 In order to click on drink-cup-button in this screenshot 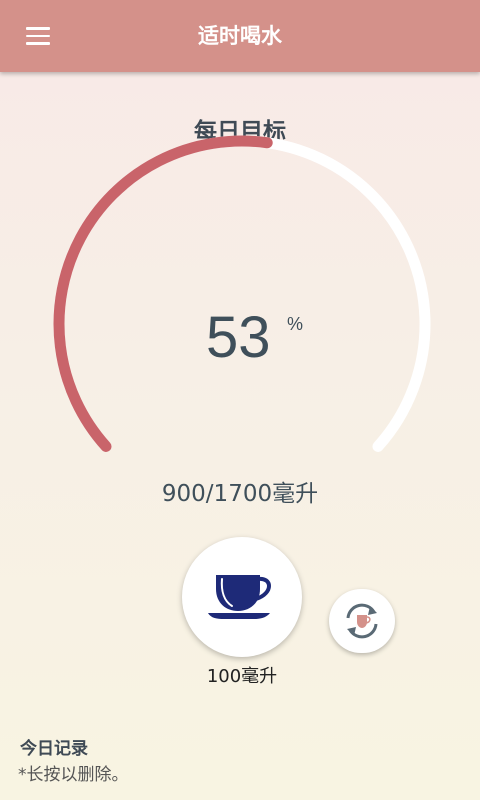, I will do `click(242, 597)`.